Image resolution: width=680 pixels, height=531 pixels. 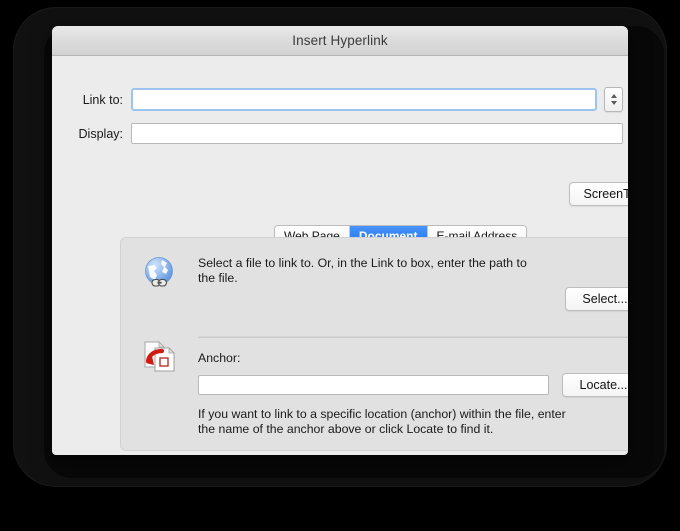 I want to click on display-input, so click(x=377, y=133).